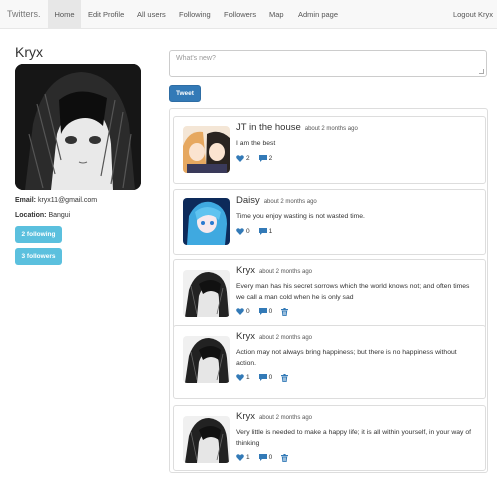 The image size is (497, 497). What do you see at coordinates (38, 234) in the screenshot?
I see `following-button: 2 following` at bounding box center [38, 234].